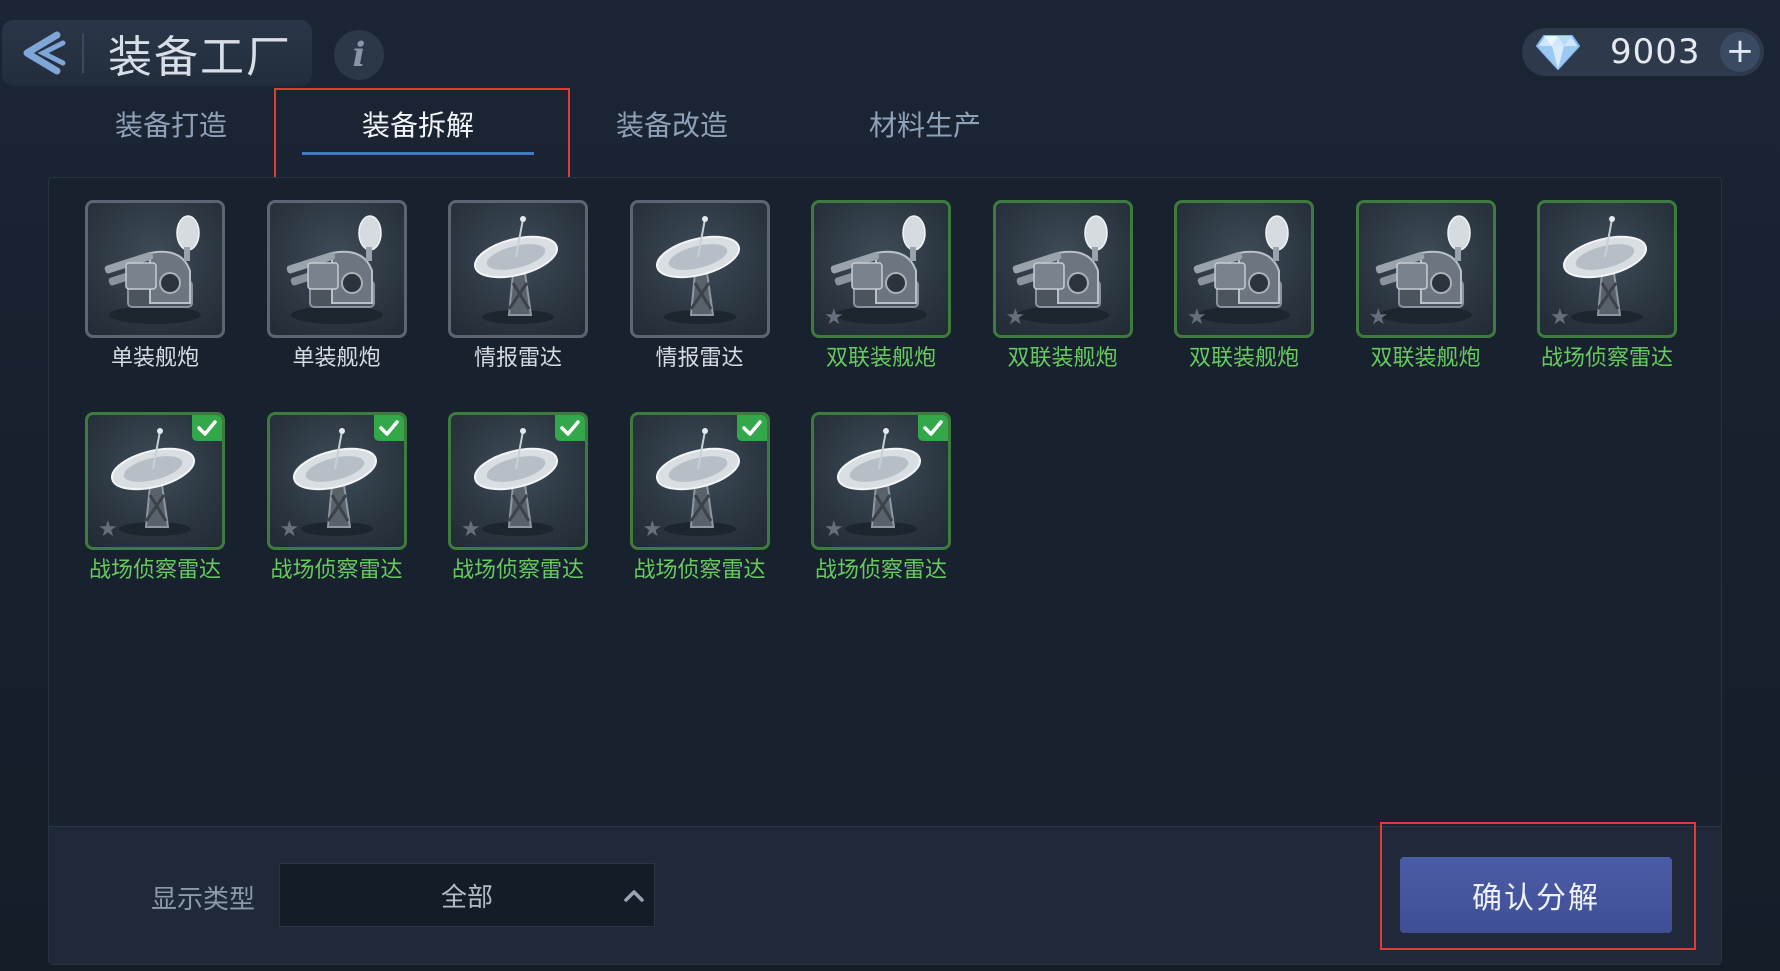 This screenshot has height=971, width=1780. Describe the element at coordinates (203, 900) in the screenshot. I see `filter-label: 显示类型` at that location.